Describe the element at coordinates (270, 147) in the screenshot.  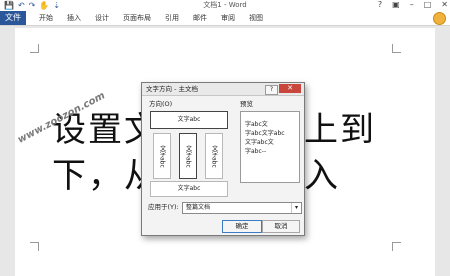
I see `preview-box: 字abc文 字abc文字abc 文字abc文 字abc--` at that location.